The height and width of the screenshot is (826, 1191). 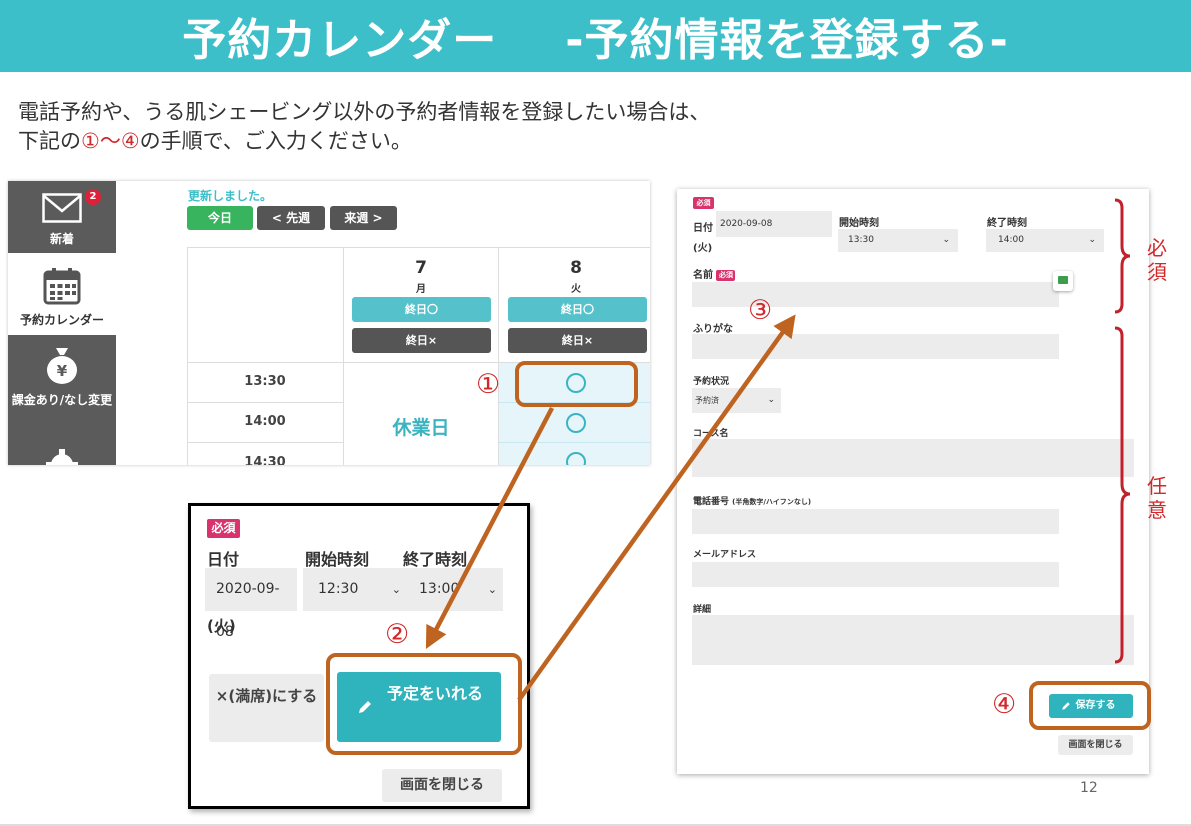 I want to click on time-label: 13:30, so click(x=265, y=381).